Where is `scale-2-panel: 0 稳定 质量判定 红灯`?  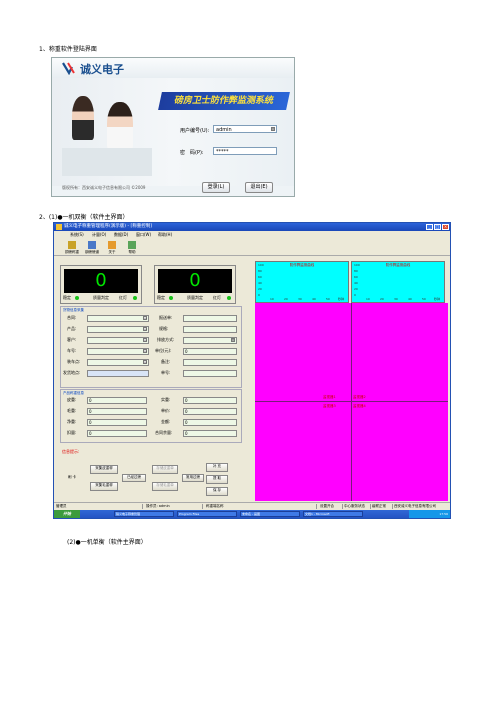
scale-2-panel: 0 稳定 质量判定 红灯 is located at coordinates (195, 284).